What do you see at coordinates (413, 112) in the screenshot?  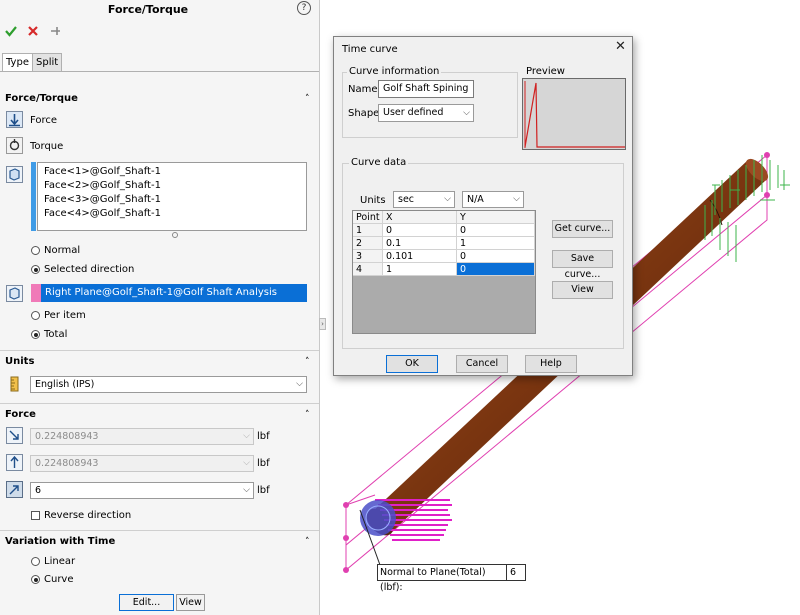 I see `shape-value: User defined` at bounding box center [413, 112].